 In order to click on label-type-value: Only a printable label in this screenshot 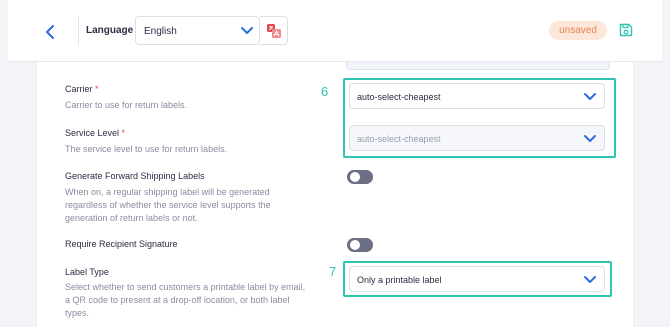, I will do `click(399, 280)`.